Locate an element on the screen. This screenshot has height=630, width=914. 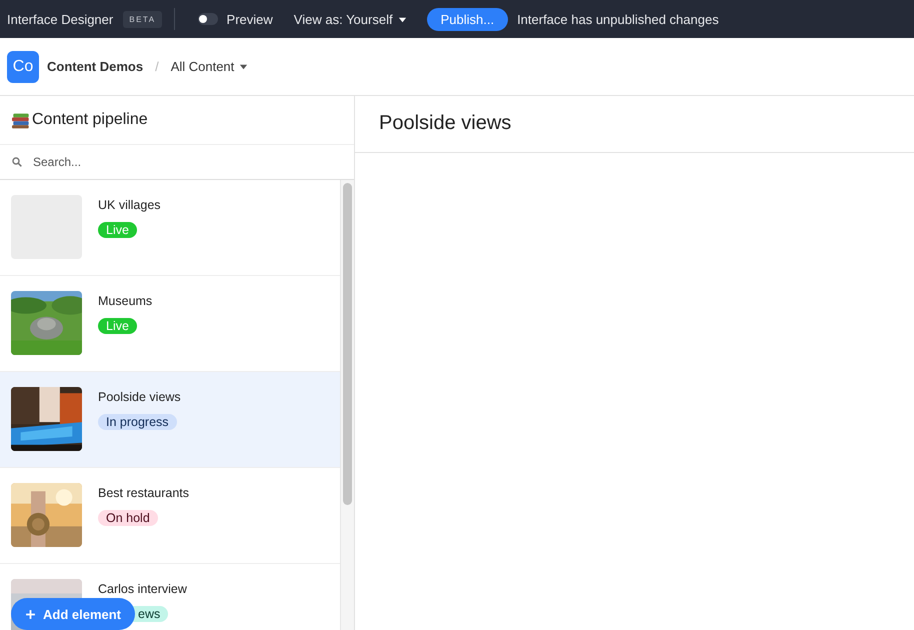
item-title: Museums is located at coordinates (125, 301).